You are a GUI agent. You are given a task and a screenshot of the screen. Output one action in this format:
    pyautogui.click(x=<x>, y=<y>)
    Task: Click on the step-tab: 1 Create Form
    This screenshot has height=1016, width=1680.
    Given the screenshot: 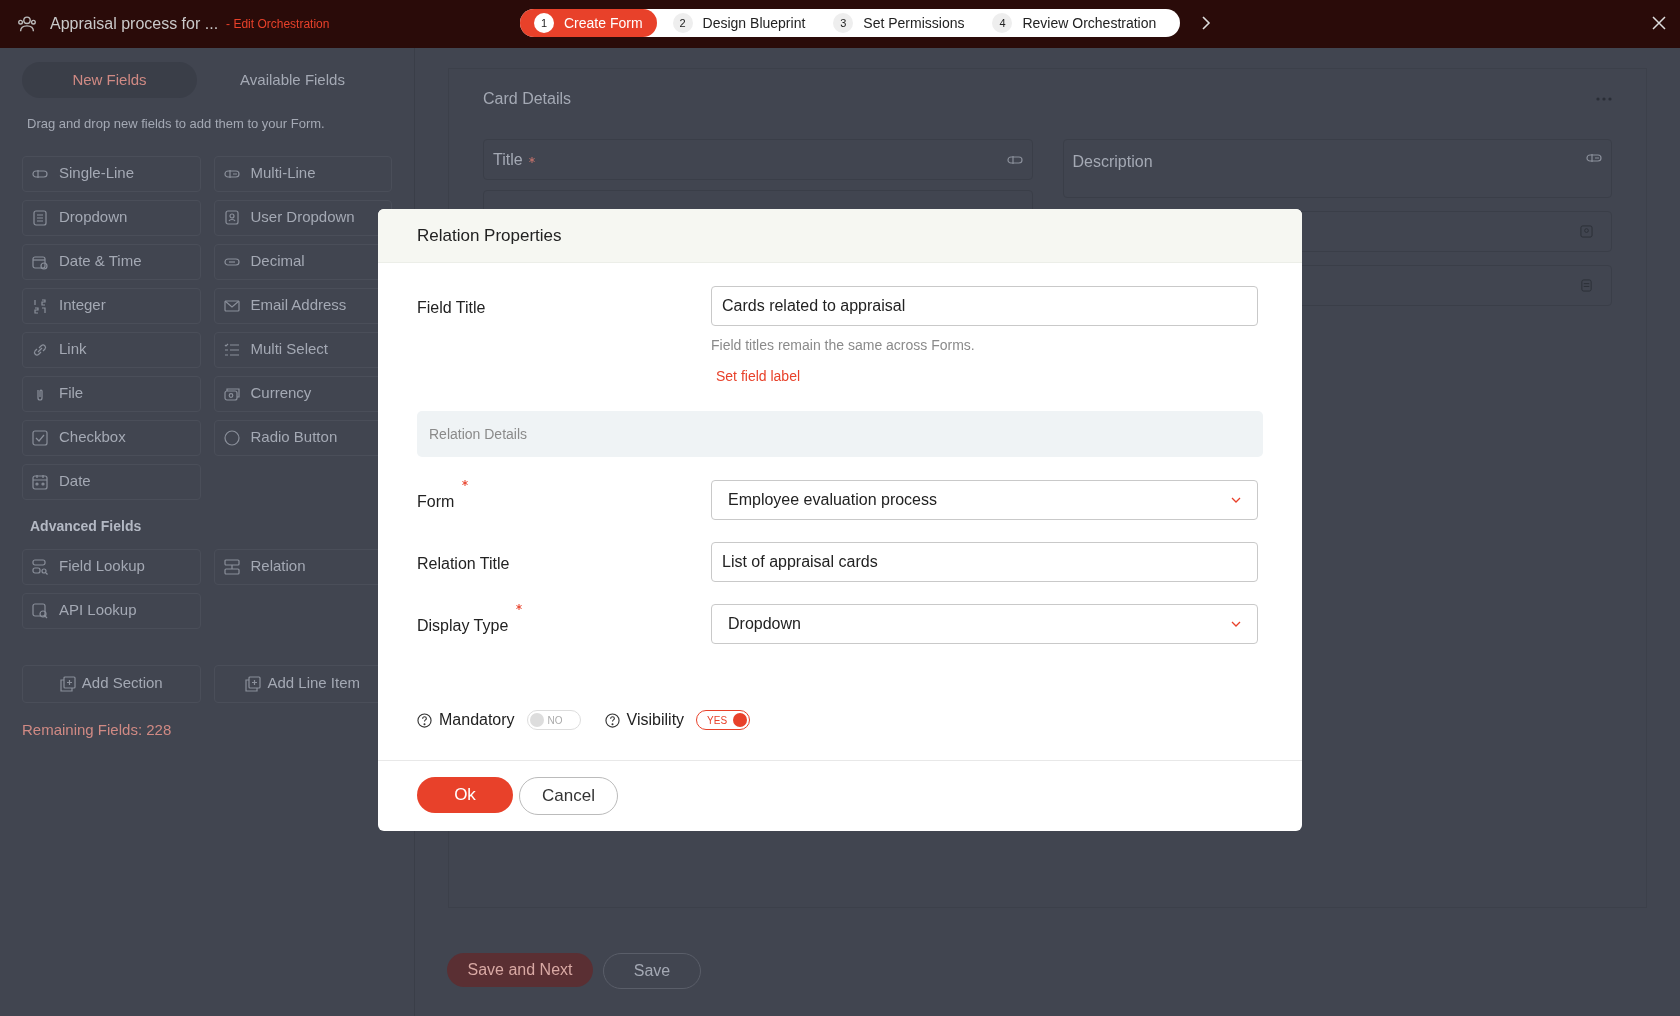 What is the action you would take?
    pyautogui.click(x=588, y=23)
    